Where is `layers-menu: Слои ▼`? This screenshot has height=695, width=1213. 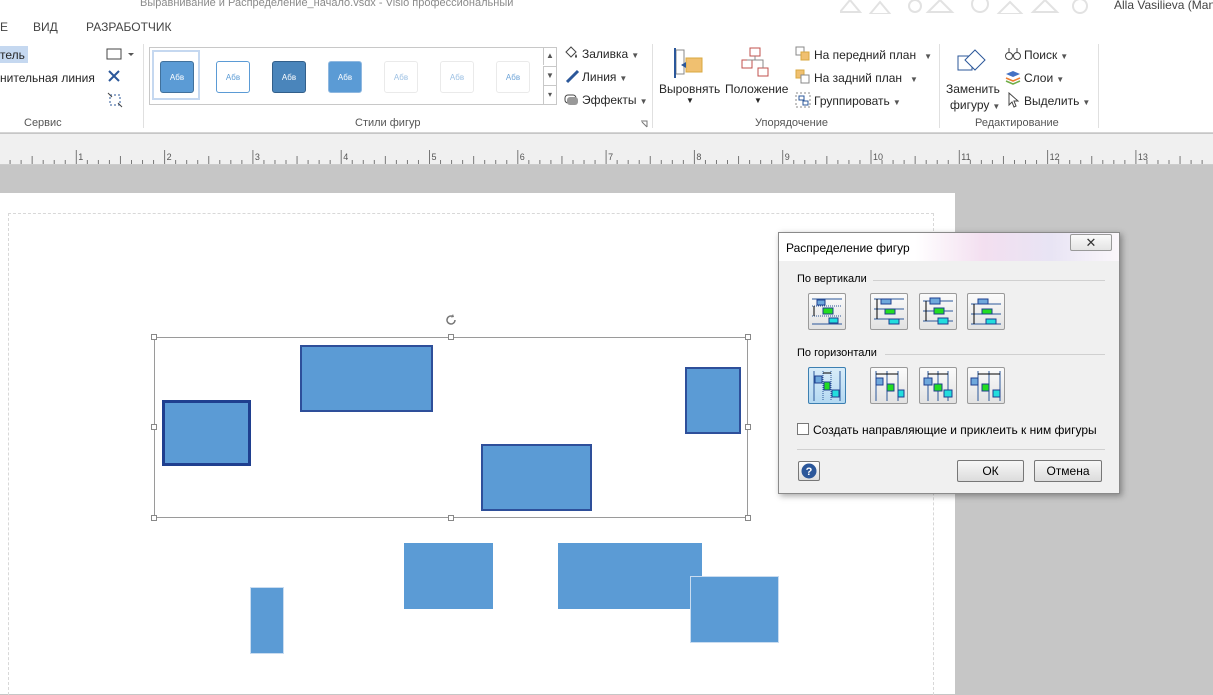
layers-menu: Слои ▼ is located at coordinates (1044, 78).